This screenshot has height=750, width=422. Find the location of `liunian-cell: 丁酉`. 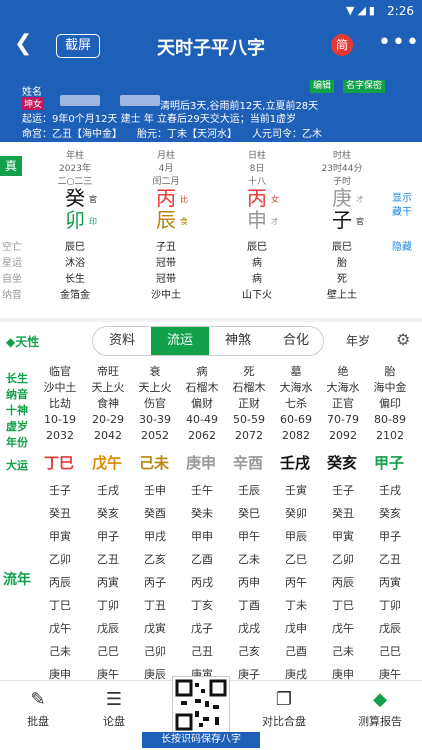

liunian-cell: 丁酉 is located at coordinates (249, 605).